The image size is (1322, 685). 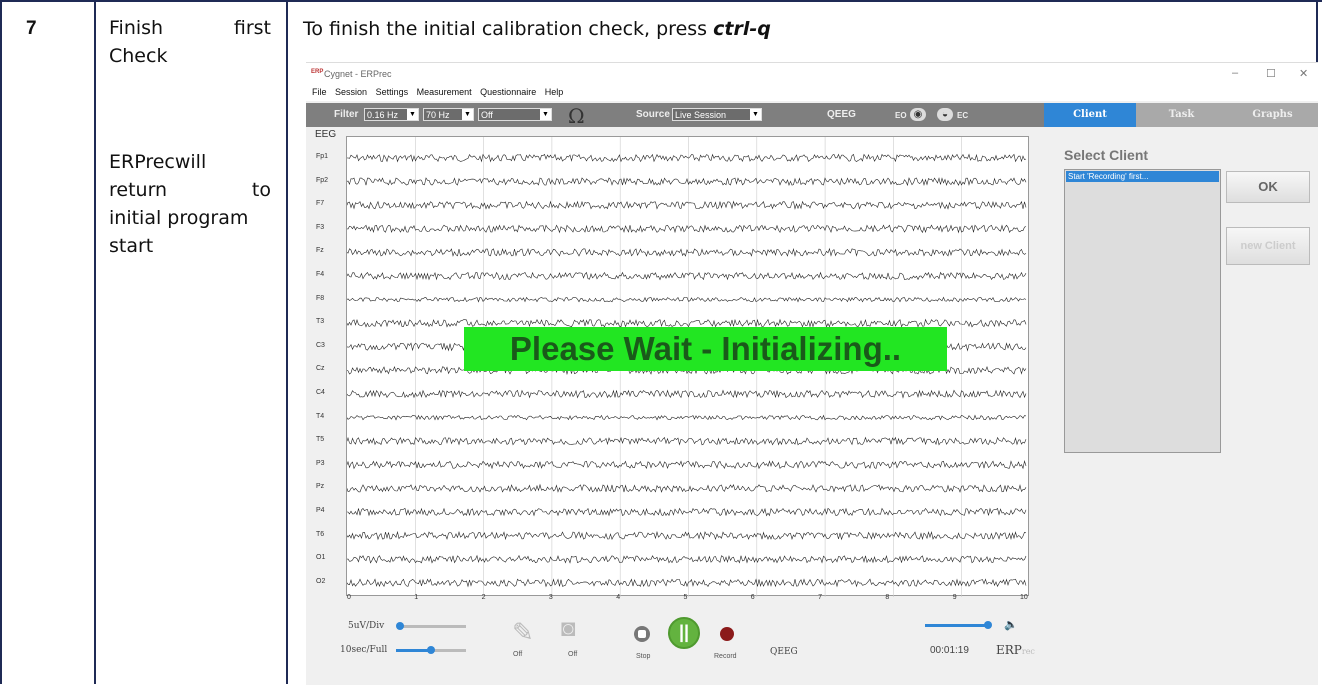 What do you see at coordinates (717, 114) in the screenshot?
I see `source-select: Live Session ▼` at bounding box center [717, 114].